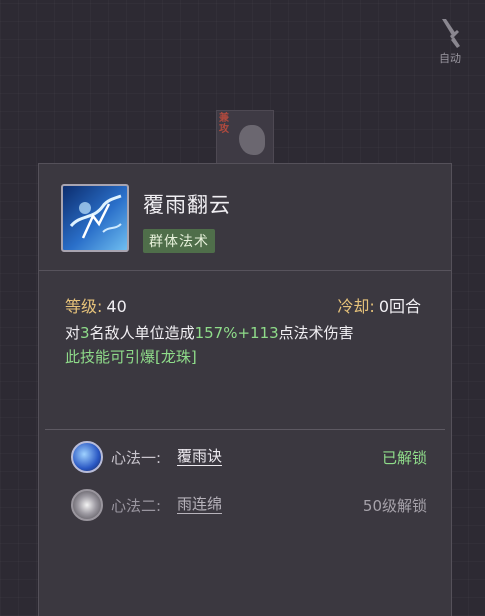 The image size is (485, 616). I want to click on slot-tag-text: 兼攻, so click(224, 124).